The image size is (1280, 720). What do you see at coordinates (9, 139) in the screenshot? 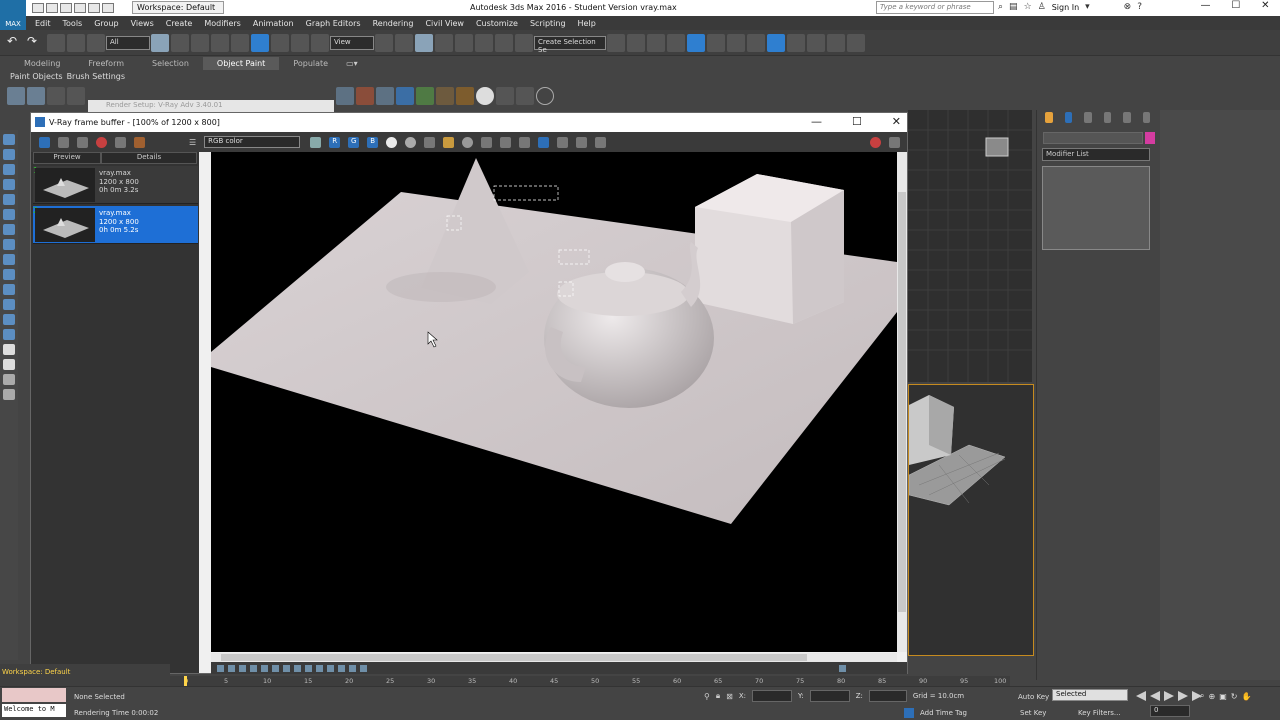
I see `select-icon` at bounding box center [9, 139].